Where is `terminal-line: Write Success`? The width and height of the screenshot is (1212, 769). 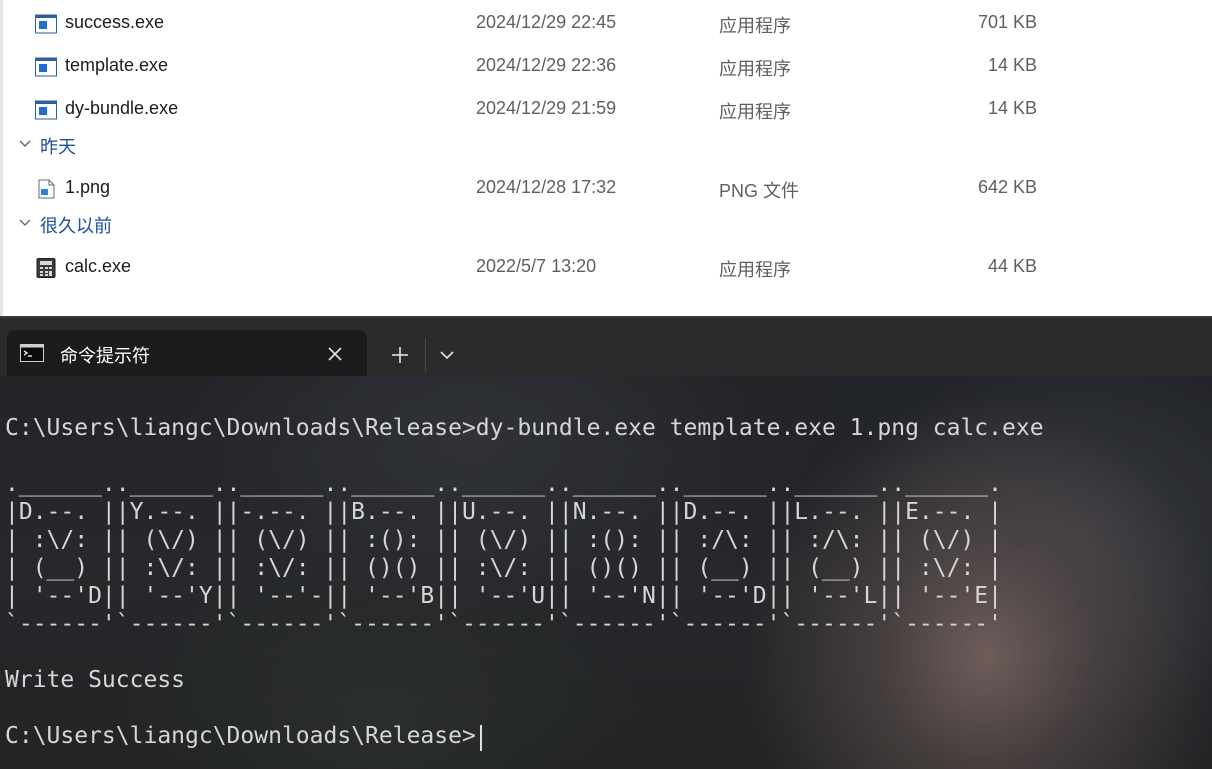
terminal-line: Write Success is located at coordinates (95, 680).